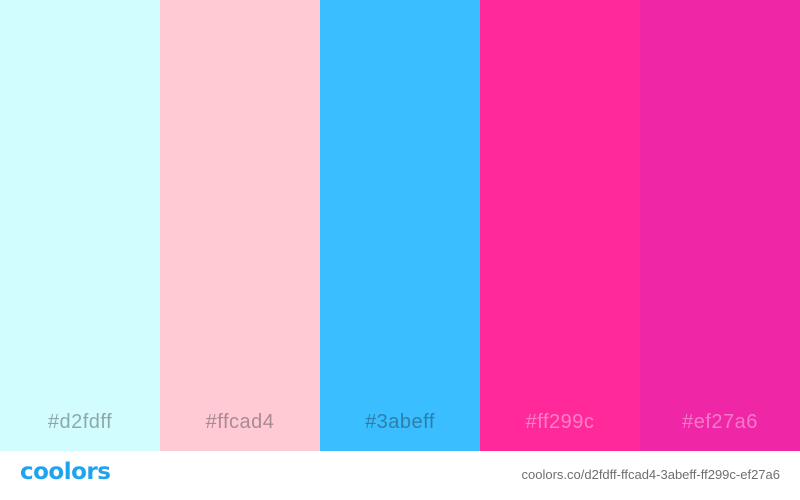 Image resolution: width=800 pixels, height=500 pixels. Describe the element at coordinates (560, 422) in the screenshot. I see `hex-label-4: #ff299c` at that location.